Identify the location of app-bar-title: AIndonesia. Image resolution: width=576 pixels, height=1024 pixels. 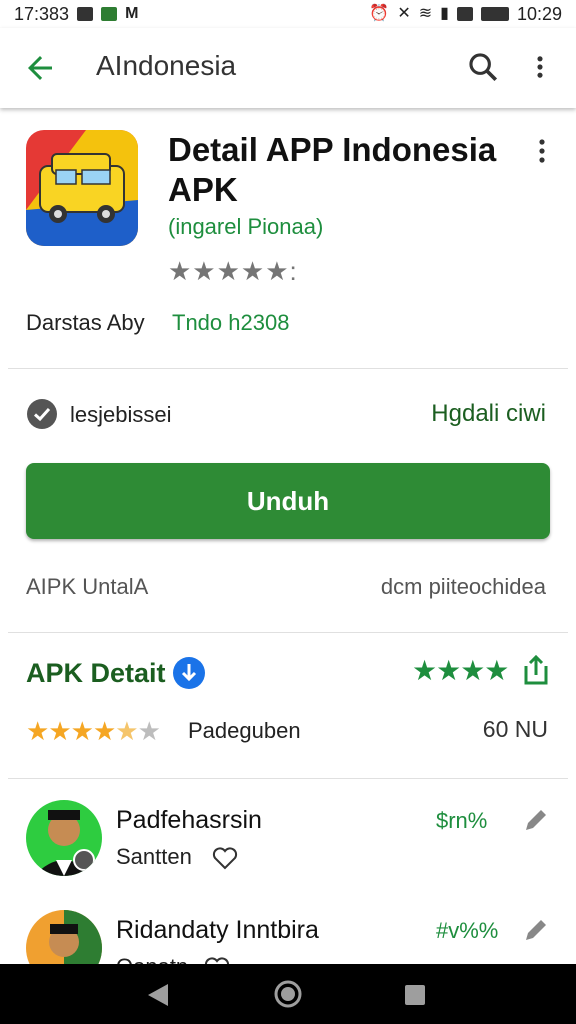
(166, 65).